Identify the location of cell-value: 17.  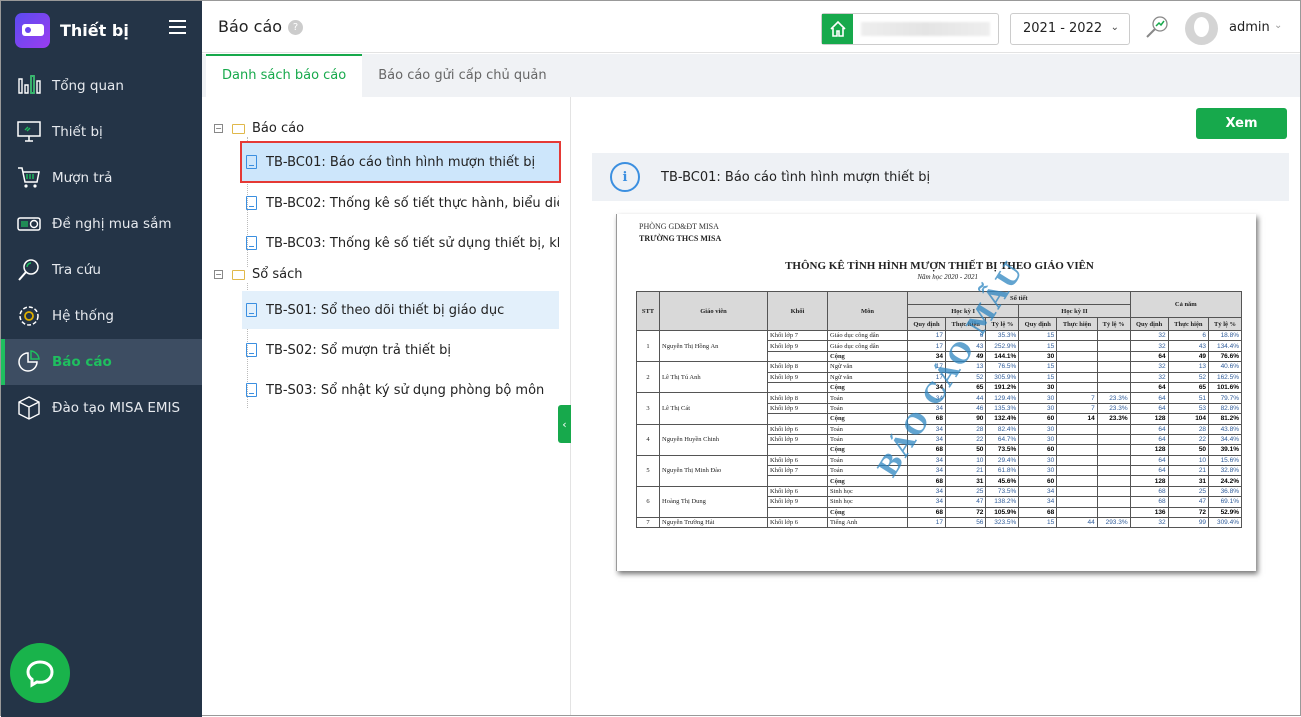
(926, 335).